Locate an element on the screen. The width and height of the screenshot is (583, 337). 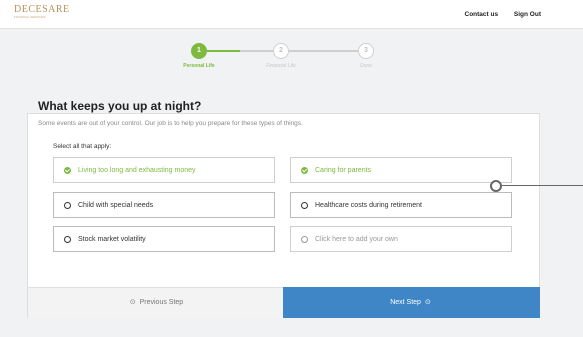
next-step-label: Next Step is located at coordinates (405, 302).